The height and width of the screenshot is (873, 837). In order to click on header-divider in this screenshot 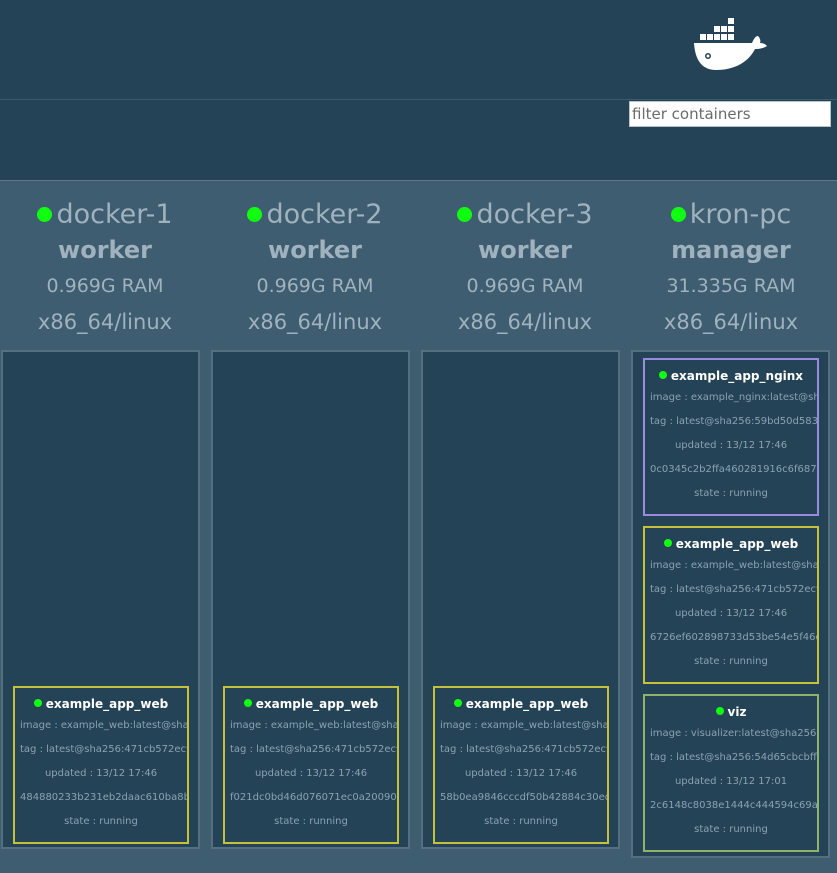, I will do `click(418, 99)`.